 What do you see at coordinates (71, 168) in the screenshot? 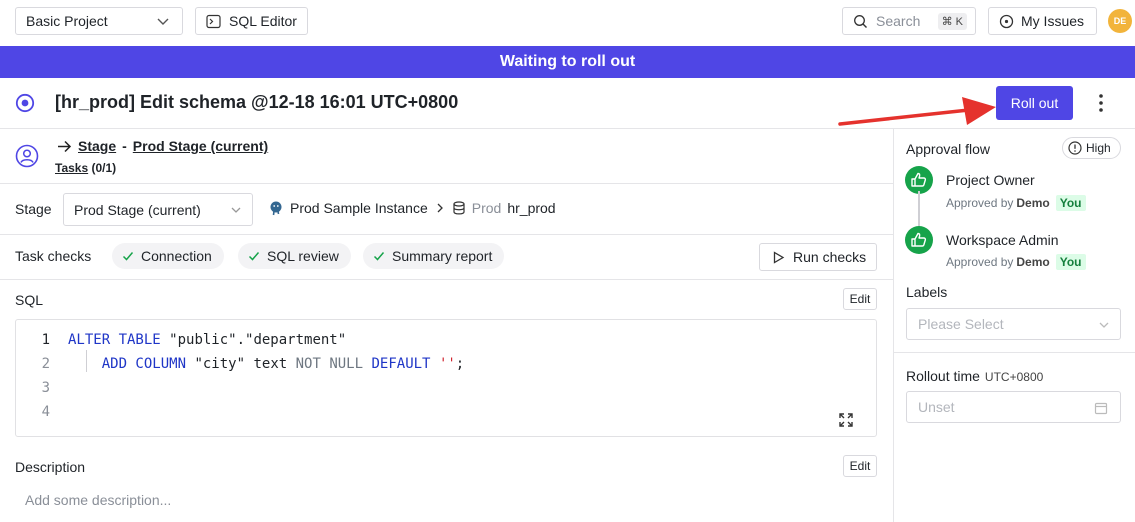
I see `tasks-link: Tasks` at bounding box center [71, 168].